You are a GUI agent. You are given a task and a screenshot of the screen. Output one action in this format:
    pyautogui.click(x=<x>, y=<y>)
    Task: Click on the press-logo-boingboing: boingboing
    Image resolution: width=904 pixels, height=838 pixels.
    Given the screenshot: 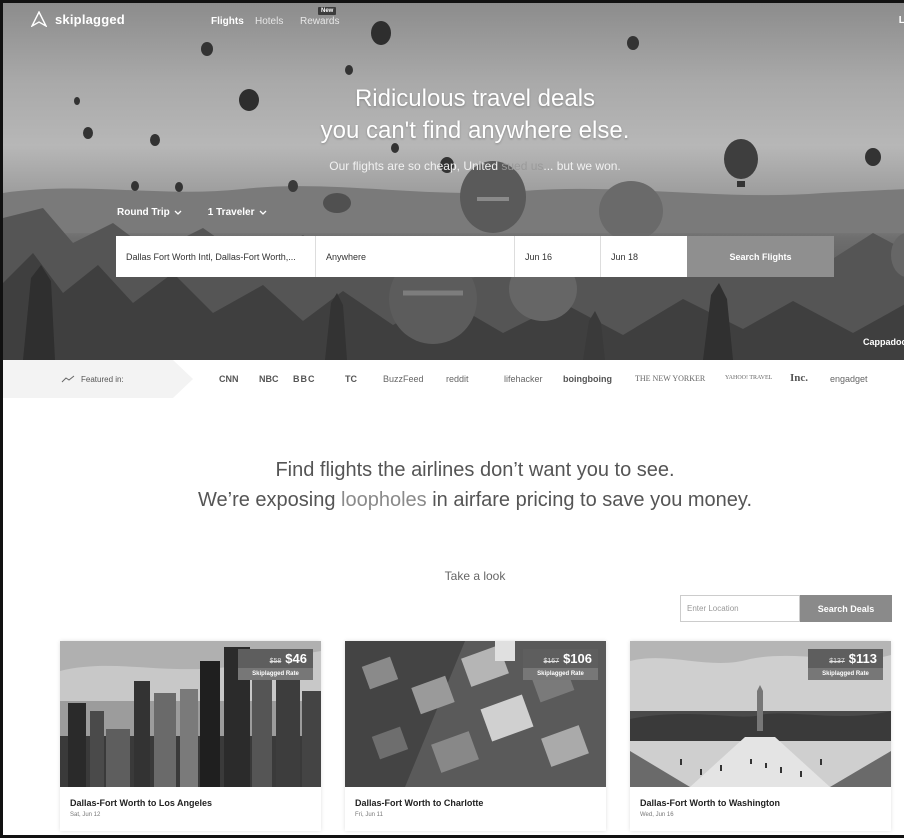 What is the action you would take?
    pyautogui.click(x=587, y=379)
    